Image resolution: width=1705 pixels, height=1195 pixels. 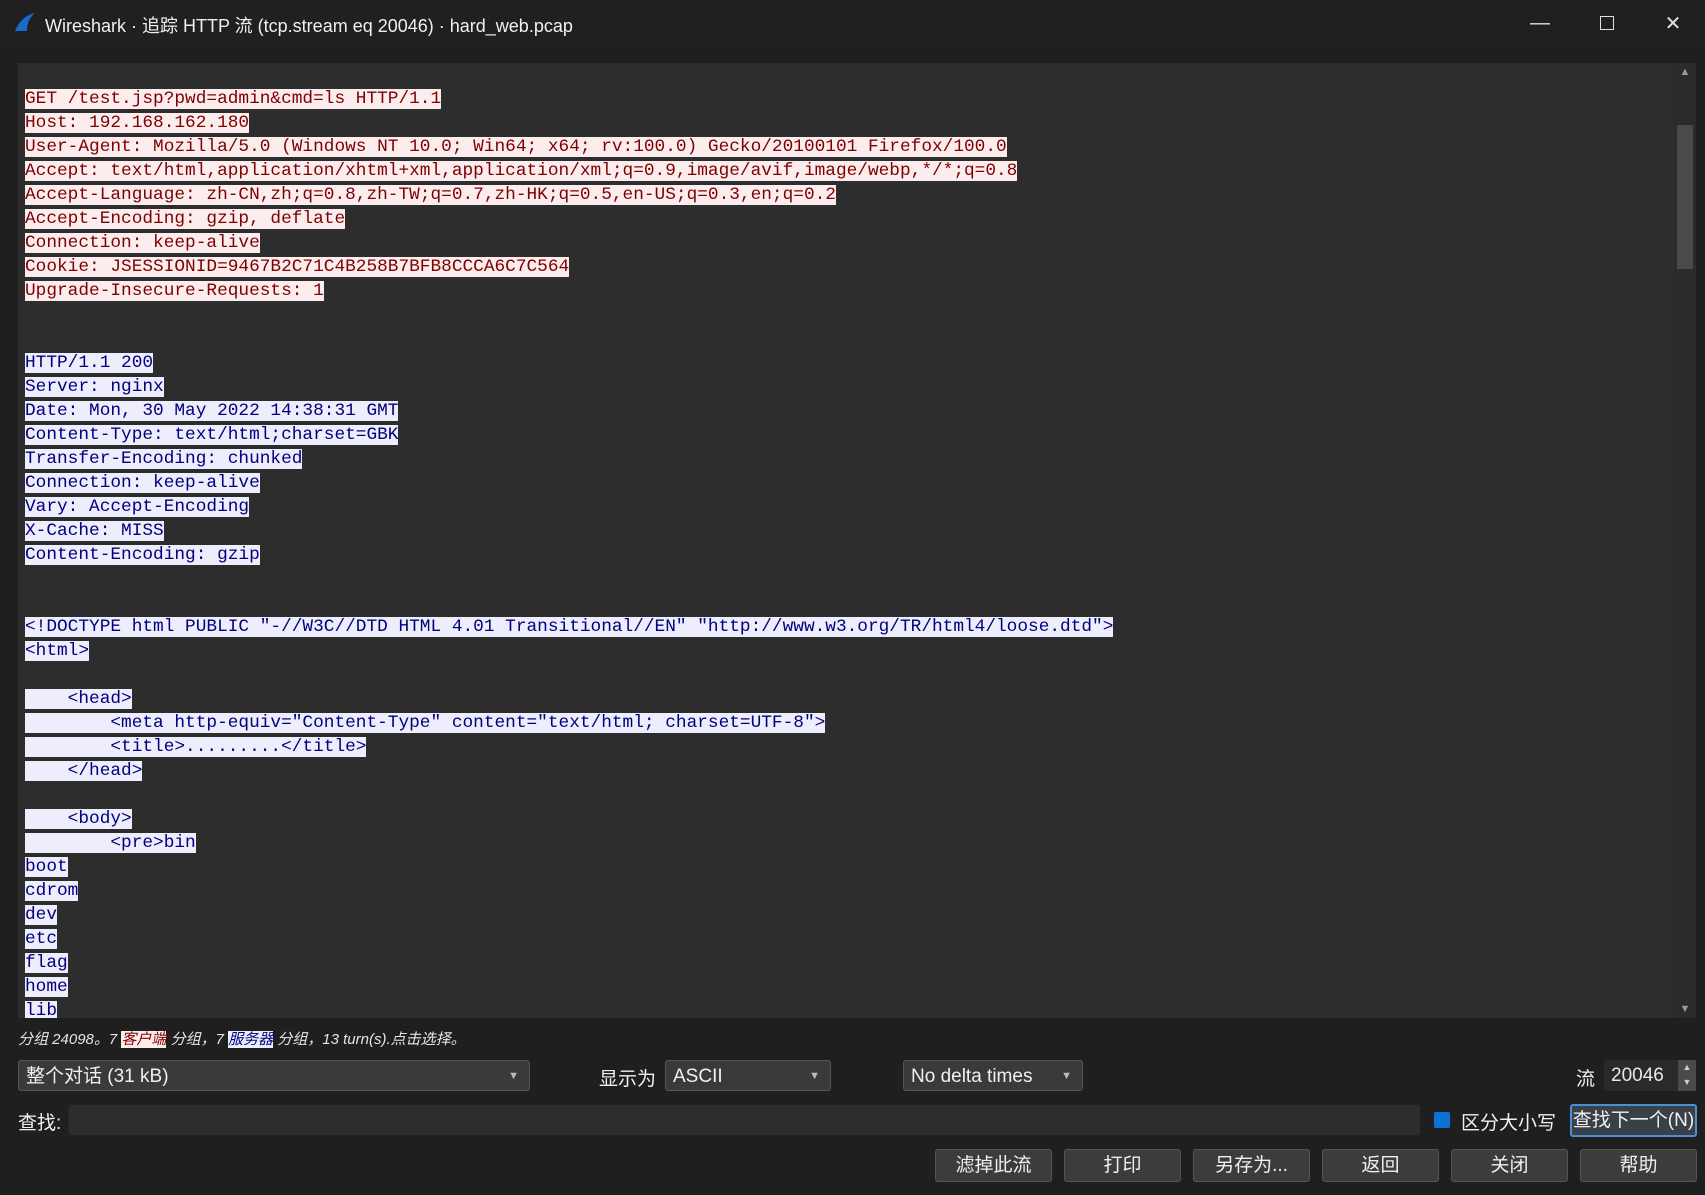 What do you see at coordinates (569, 1008) in the screenshot?
I see `server-line: lib` at bounding box center [569, 1008].